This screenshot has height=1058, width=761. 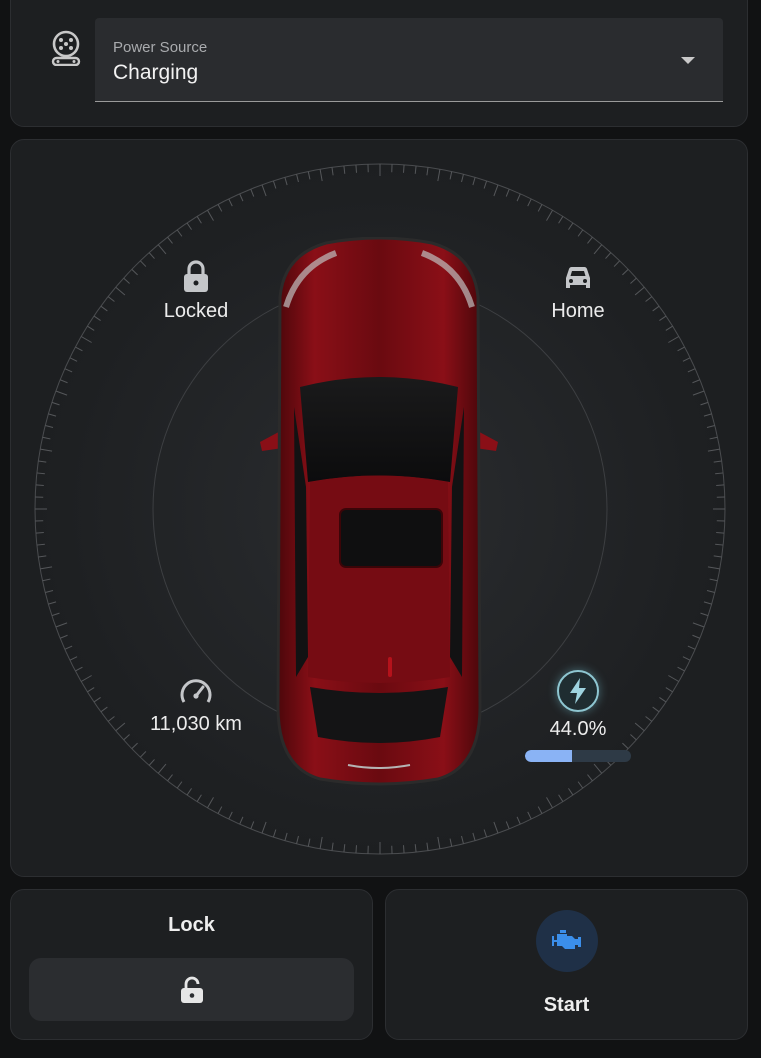 I want to click on lock-action-card: Lock, so click(x=191, y=964).